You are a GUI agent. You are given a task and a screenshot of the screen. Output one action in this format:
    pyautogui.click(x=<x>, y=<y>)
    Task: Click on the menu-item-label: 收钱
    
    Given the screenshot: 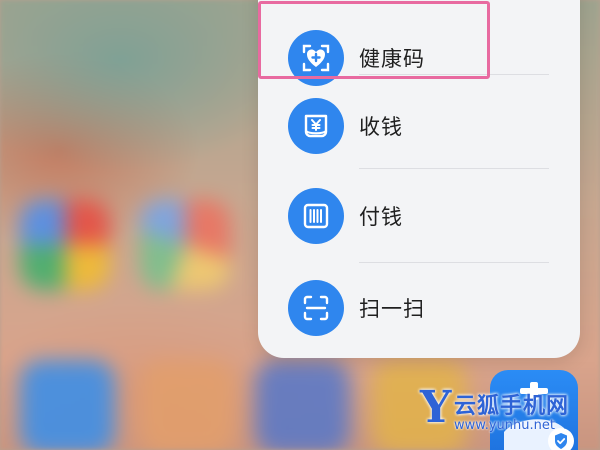 What is the action you would take?
    pyautogui.click(x=381, y=127)
    